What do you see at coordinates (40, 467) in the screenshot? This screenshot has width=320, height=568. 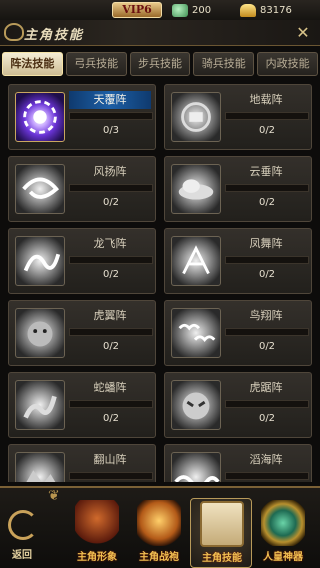 I see `mountain-icon` at bounding box center [40, 467].